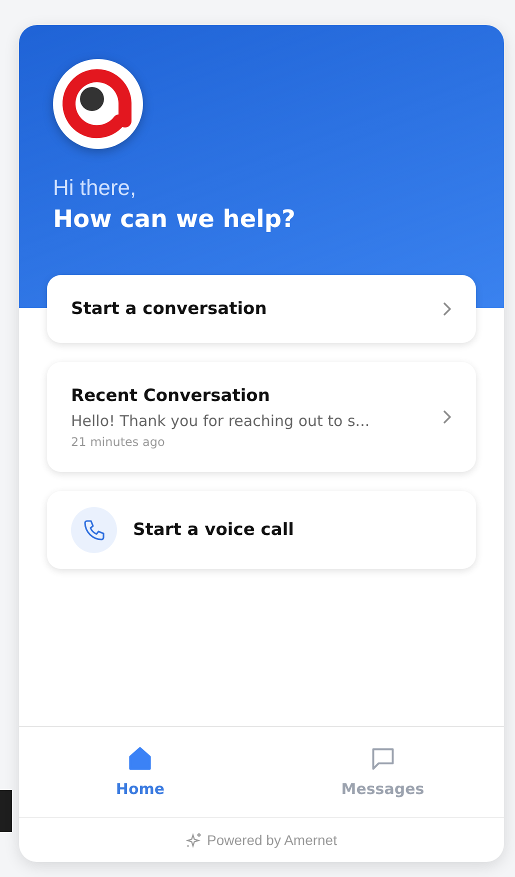 This screenshot has width=515, height=877. I want to click on timestamp: 21 minutes ago, so click(118, 441).